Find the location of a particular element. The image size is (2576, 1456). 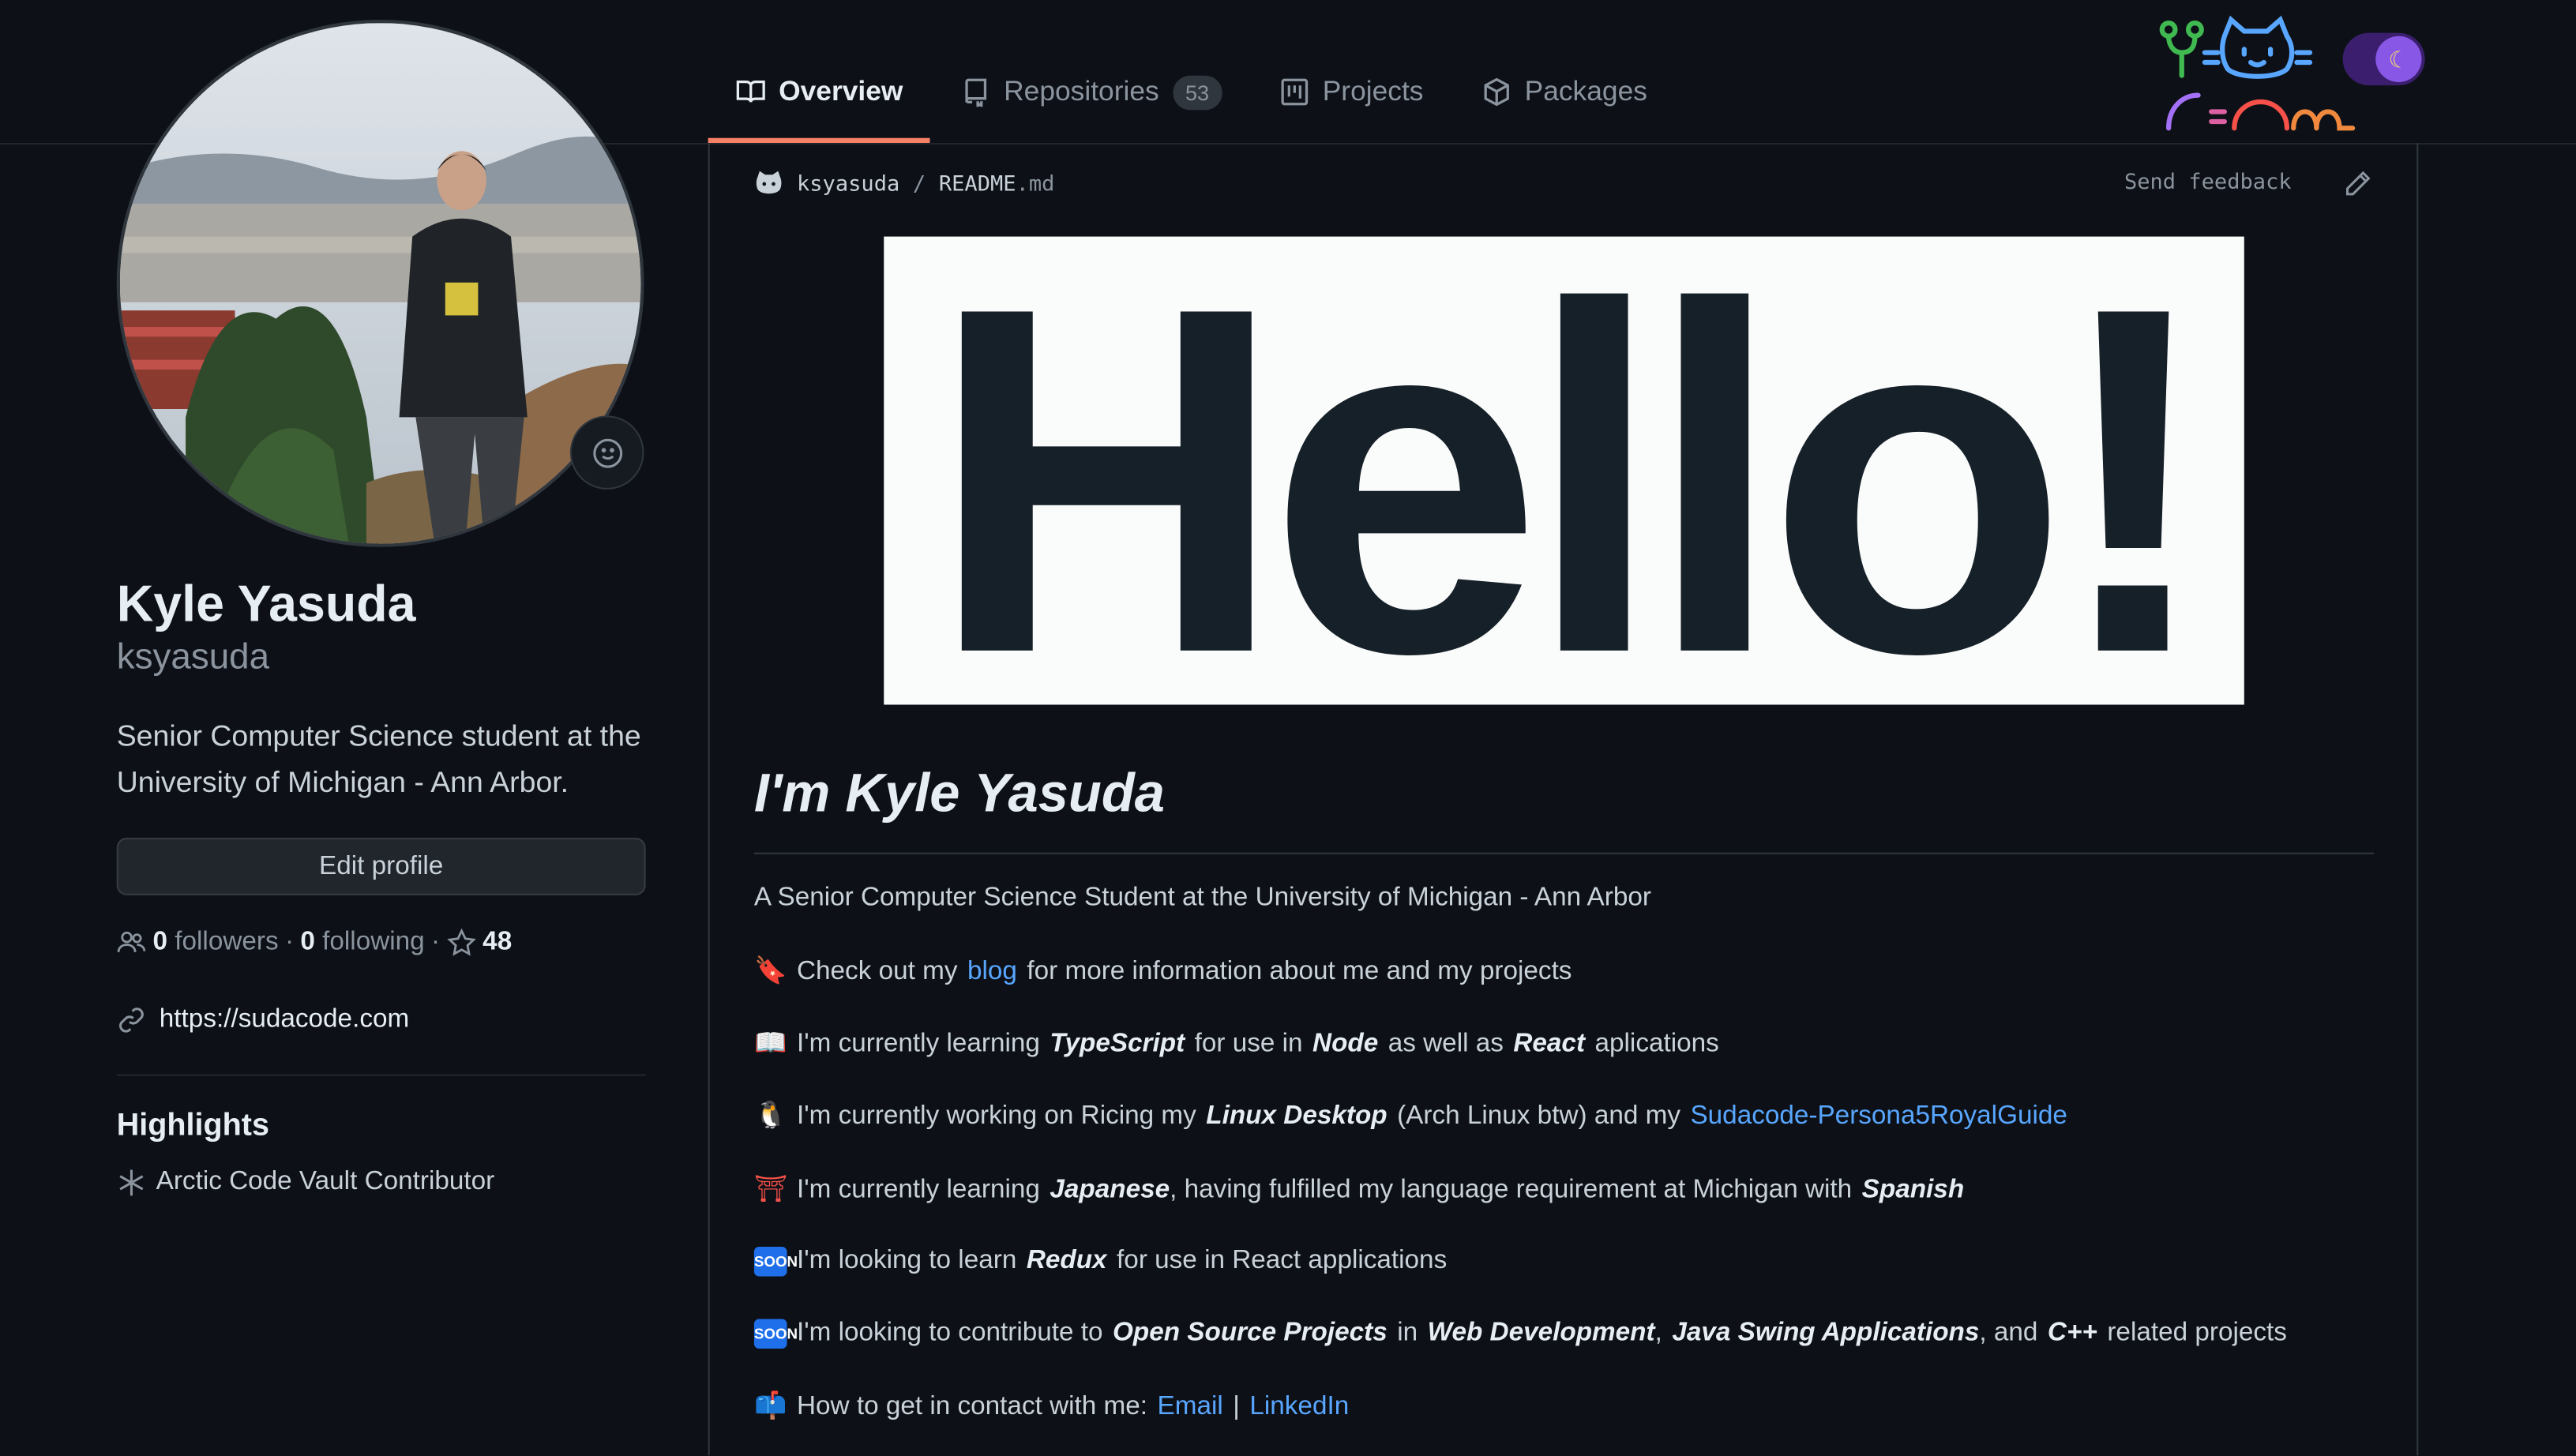

avatar-photo is located at coordinates (380, 283).